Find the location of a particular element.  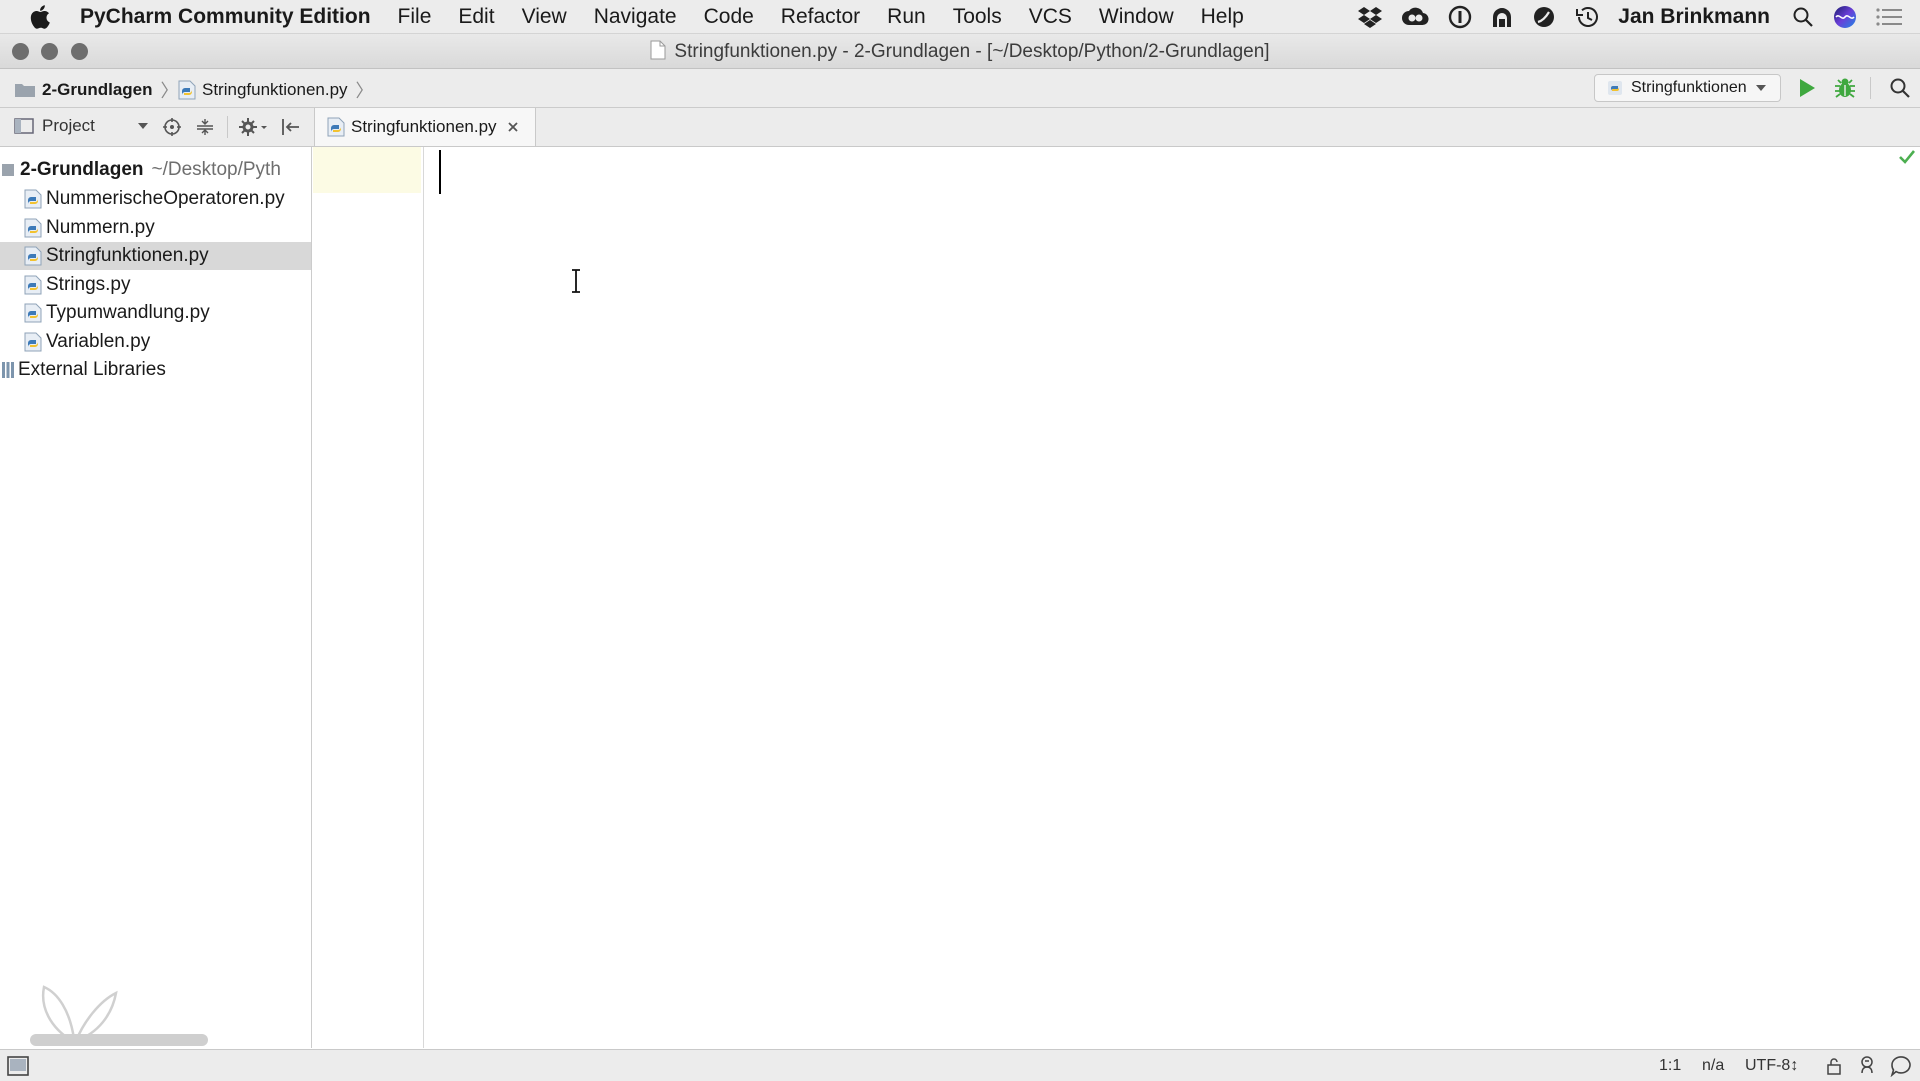

project-view-select: Project is located at coordinates (81, 126).